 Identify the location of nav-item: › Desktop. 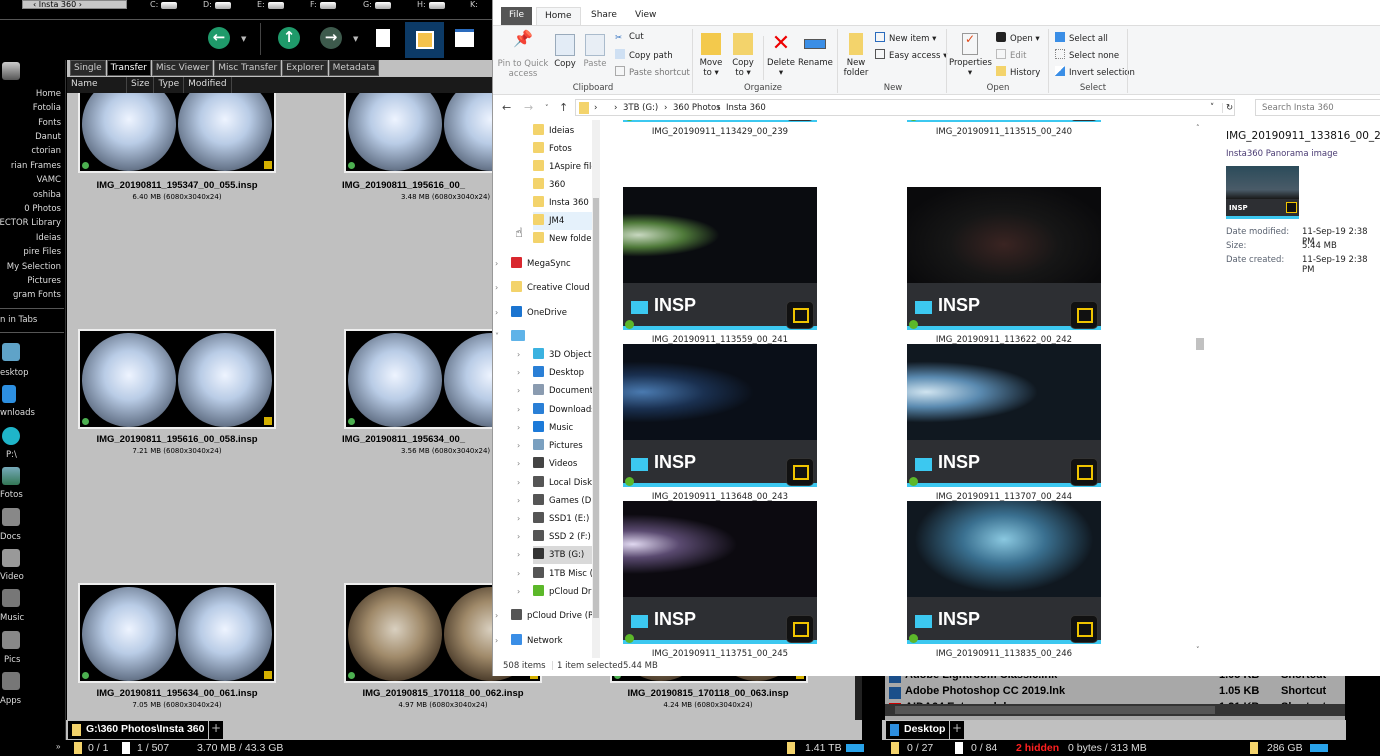
(558, 373).